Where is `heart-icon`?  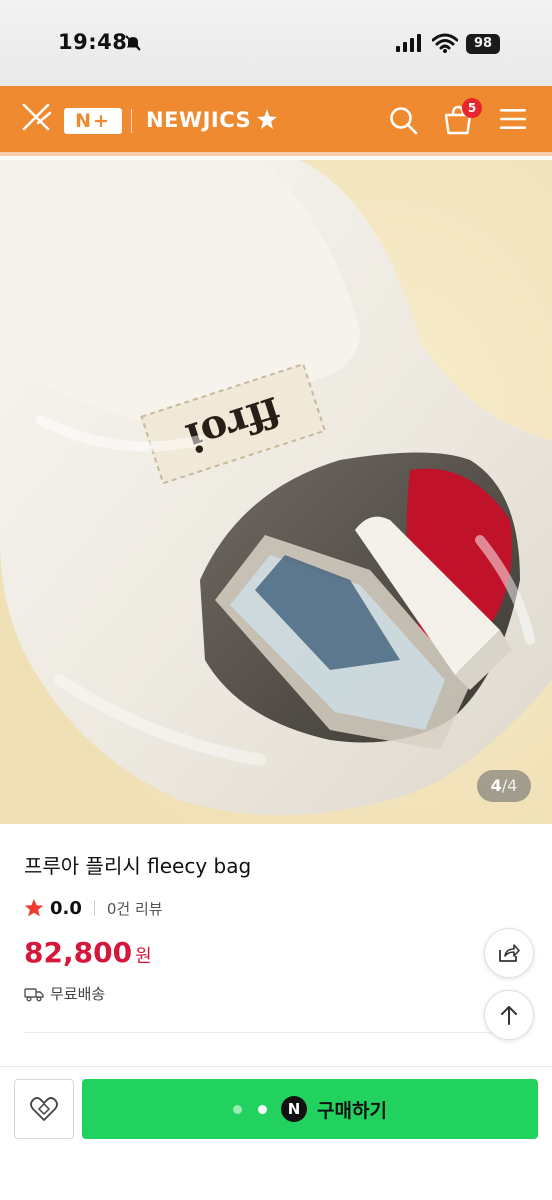 heart-icon is located at coordinates (44, 1109).